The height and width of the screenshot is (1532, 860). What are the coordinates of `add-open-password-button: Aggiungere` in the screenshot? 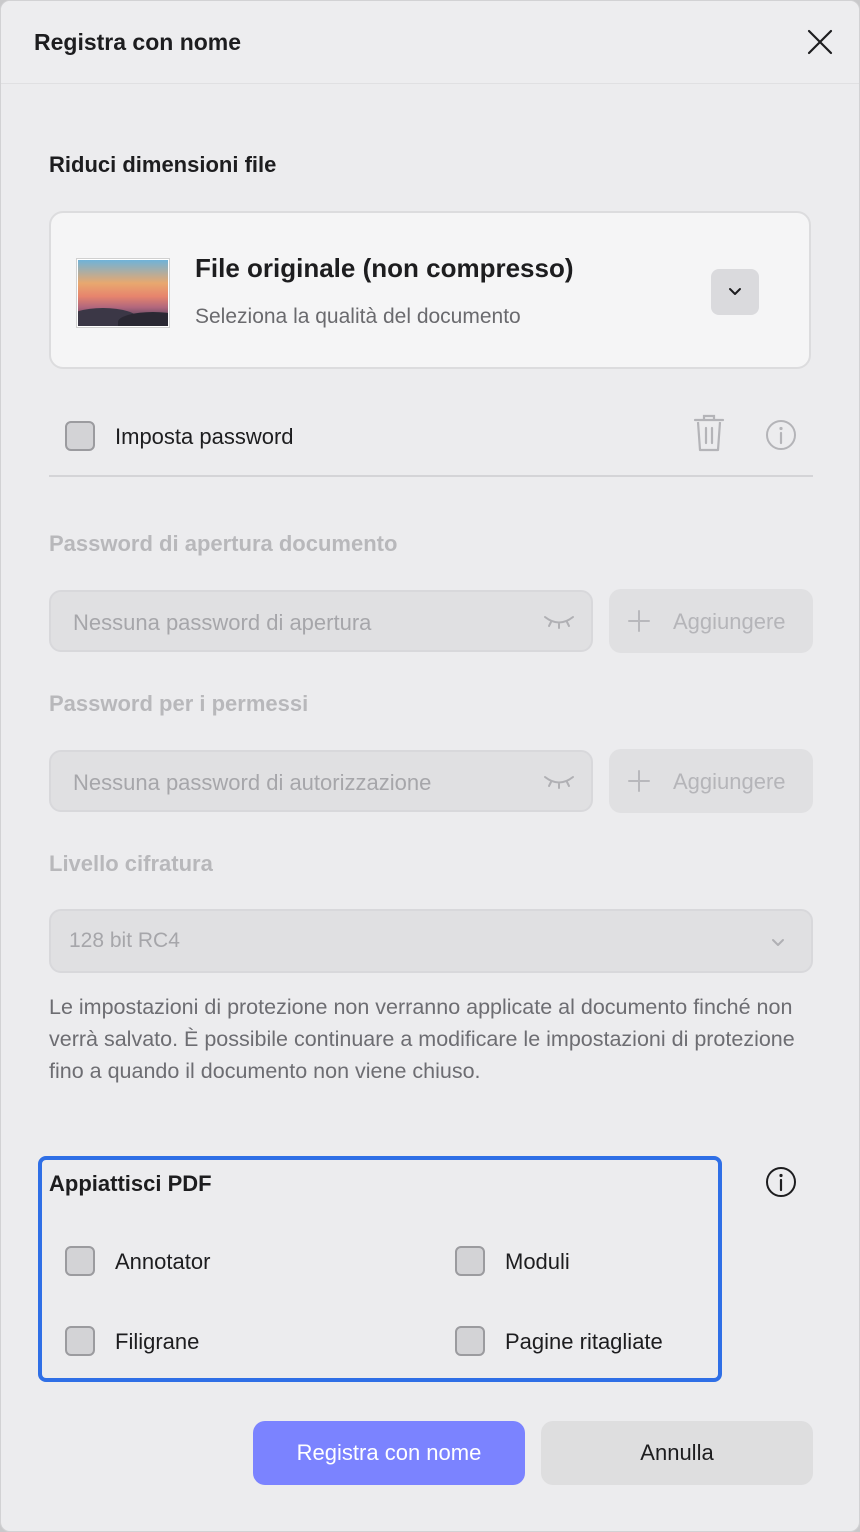 It's located at (711, 621).